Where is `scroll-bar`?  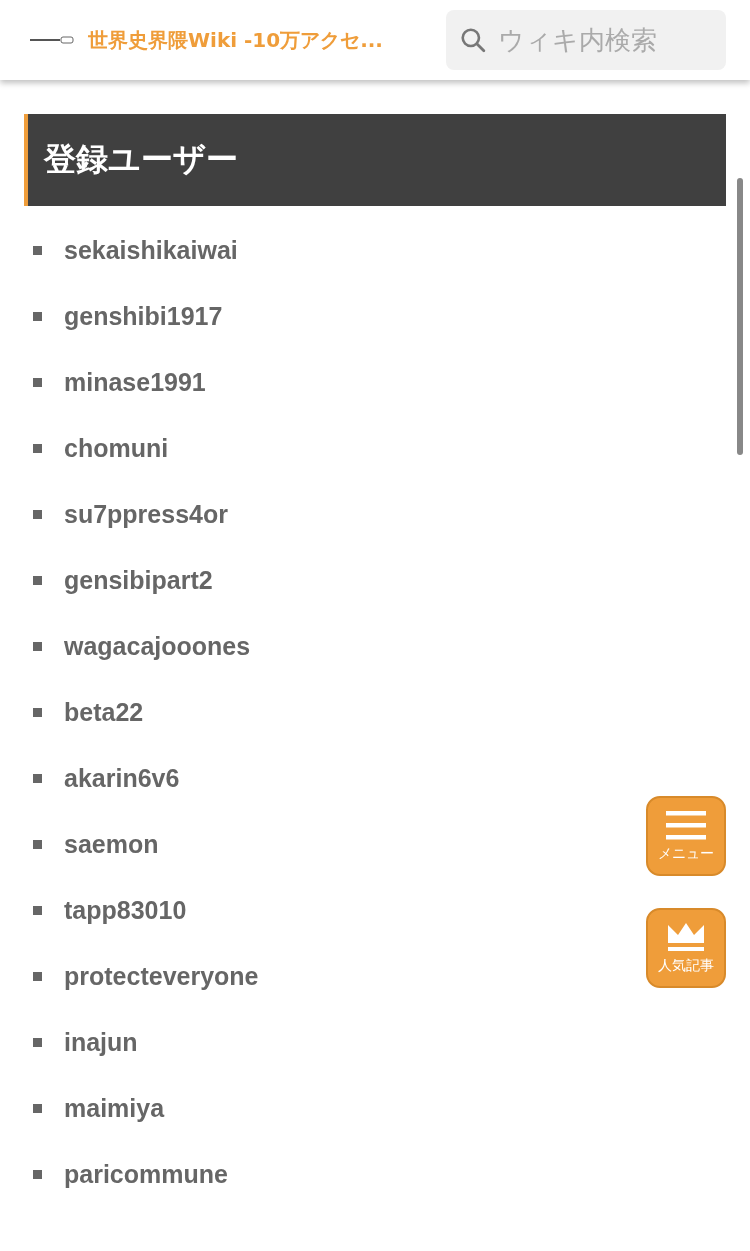 scroll-bar is located at coordinates (740, 316).